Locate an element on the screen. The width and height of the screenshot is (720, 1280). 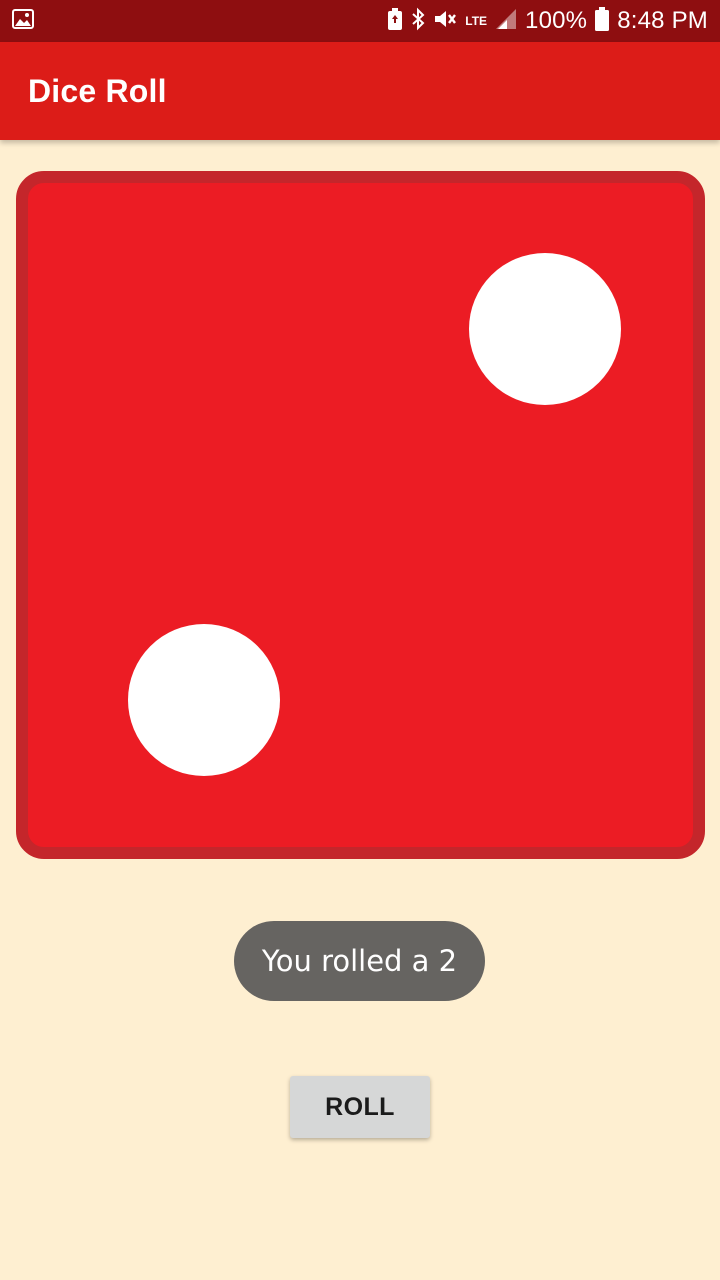
battery-percent: 100% is located at coordinates (556, 20).